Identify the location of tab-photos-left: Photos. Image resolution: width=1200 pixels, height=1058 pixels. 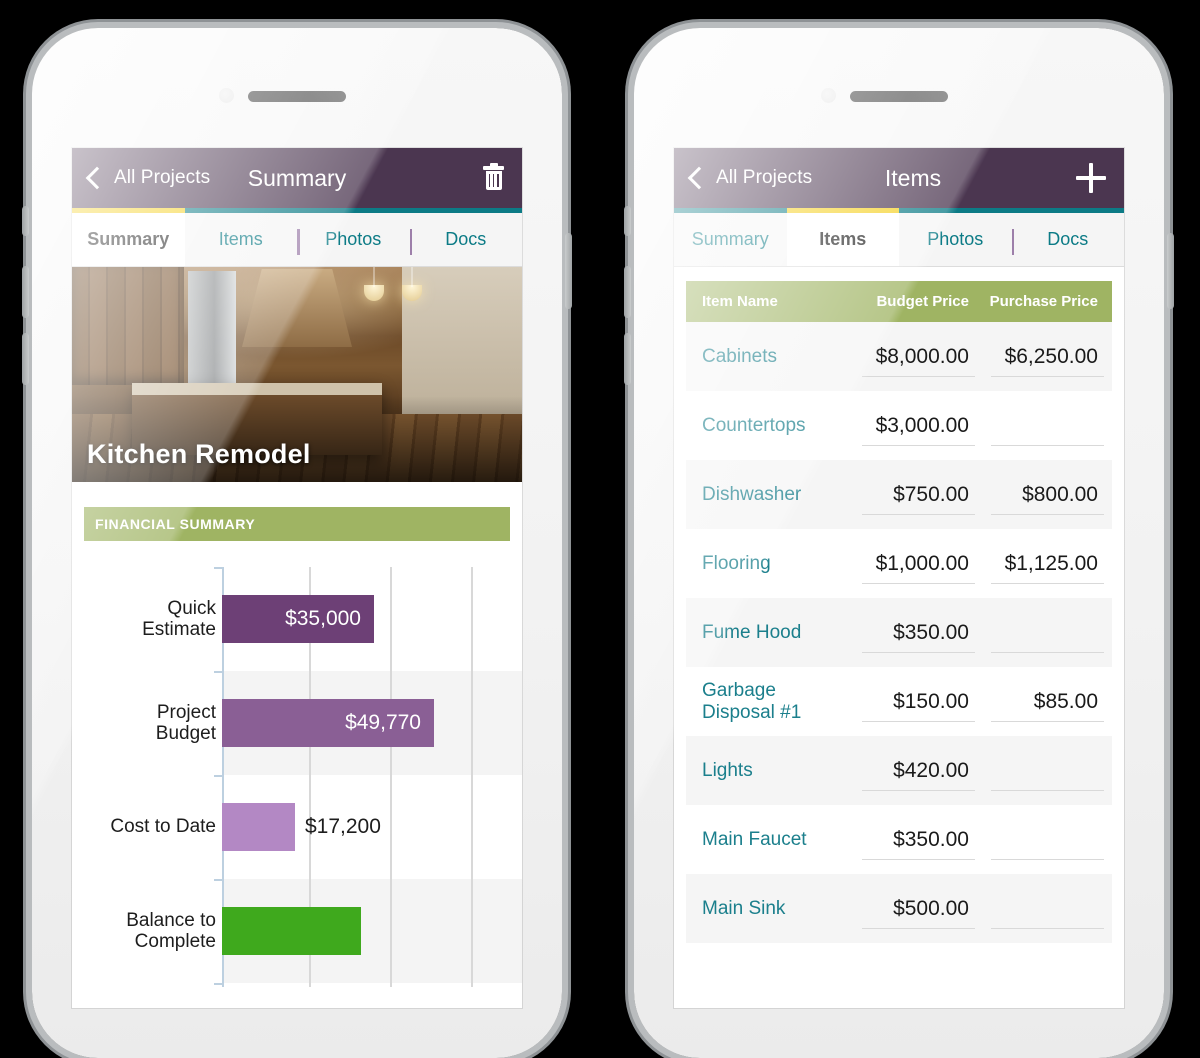
(353, 237).